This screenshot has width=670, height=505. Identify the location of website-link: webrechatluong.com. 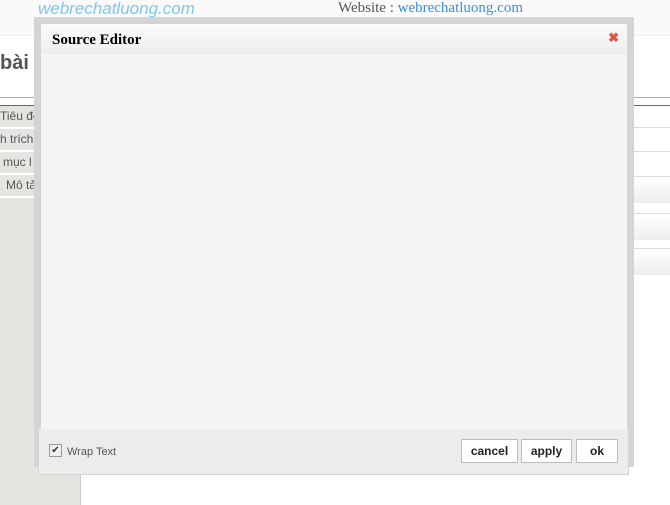
(460, 8).